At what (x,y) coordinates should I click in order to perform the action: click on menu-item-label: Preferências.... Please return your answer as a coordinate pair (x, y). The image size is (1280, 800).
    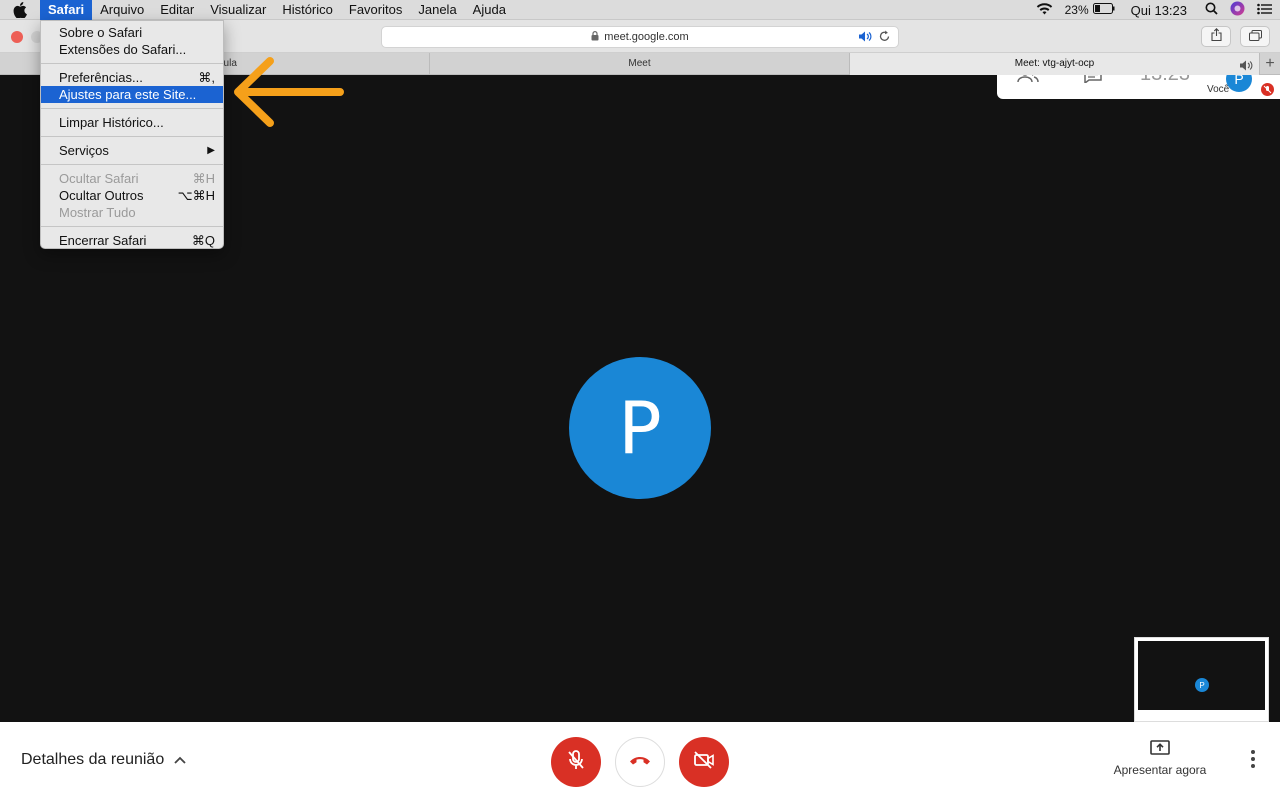
    Looking at the image, I should click on (101, 77).